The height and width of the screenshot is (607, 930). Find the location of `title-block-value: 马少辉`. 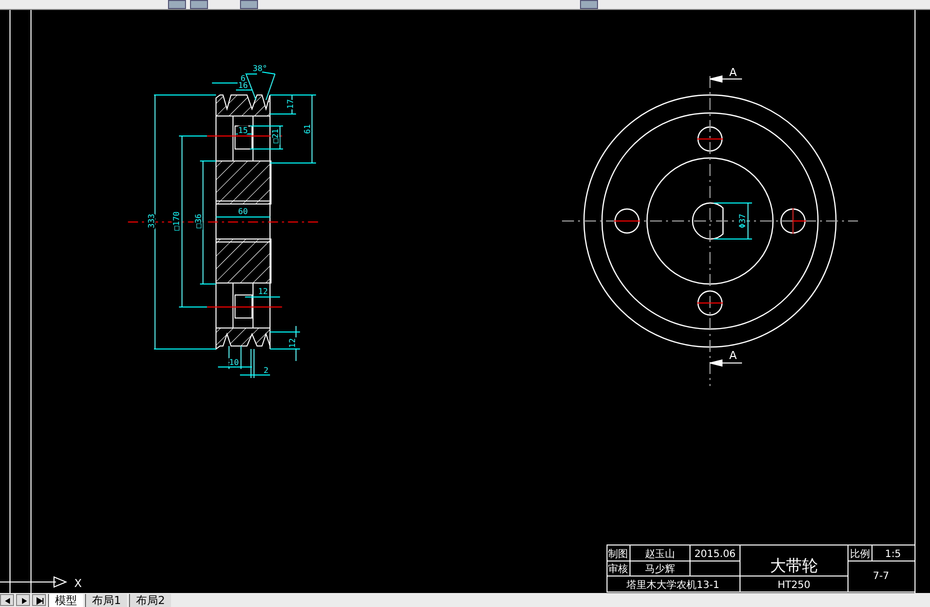

title-block-value: 马少辉 is located at coordinates (660, 569).